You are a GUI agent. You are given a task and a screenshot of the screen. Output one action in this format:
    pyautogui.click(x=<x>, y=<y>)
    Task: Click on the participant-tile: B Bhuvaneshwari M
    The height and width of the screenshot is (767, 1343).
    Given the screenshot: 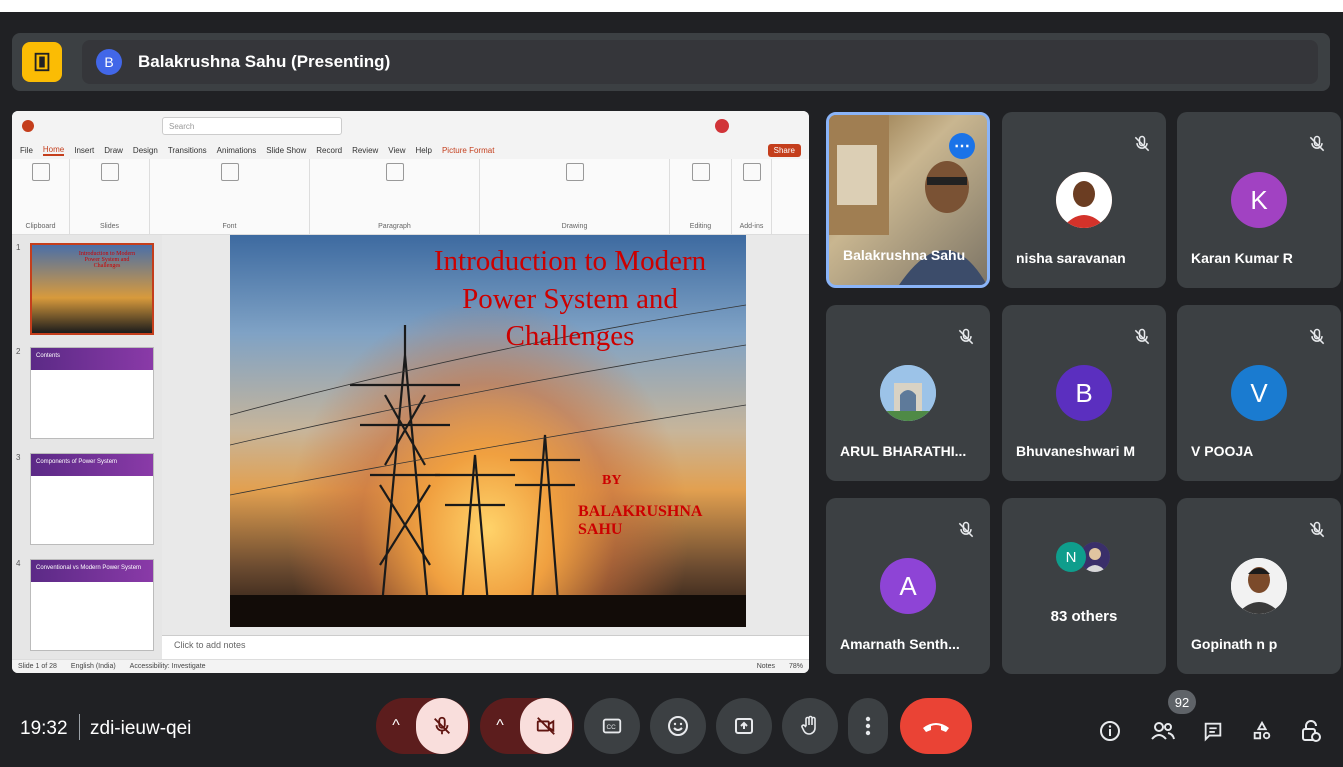 What is the action you would take?
    pyautogui.click(x=1084, y=393)
    